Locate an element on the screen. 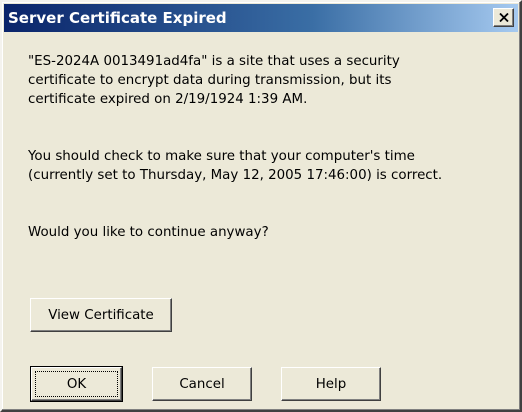 The height and width of the screenshot is (412, 522). ok-button: OK is located at coordinates (76, 384).